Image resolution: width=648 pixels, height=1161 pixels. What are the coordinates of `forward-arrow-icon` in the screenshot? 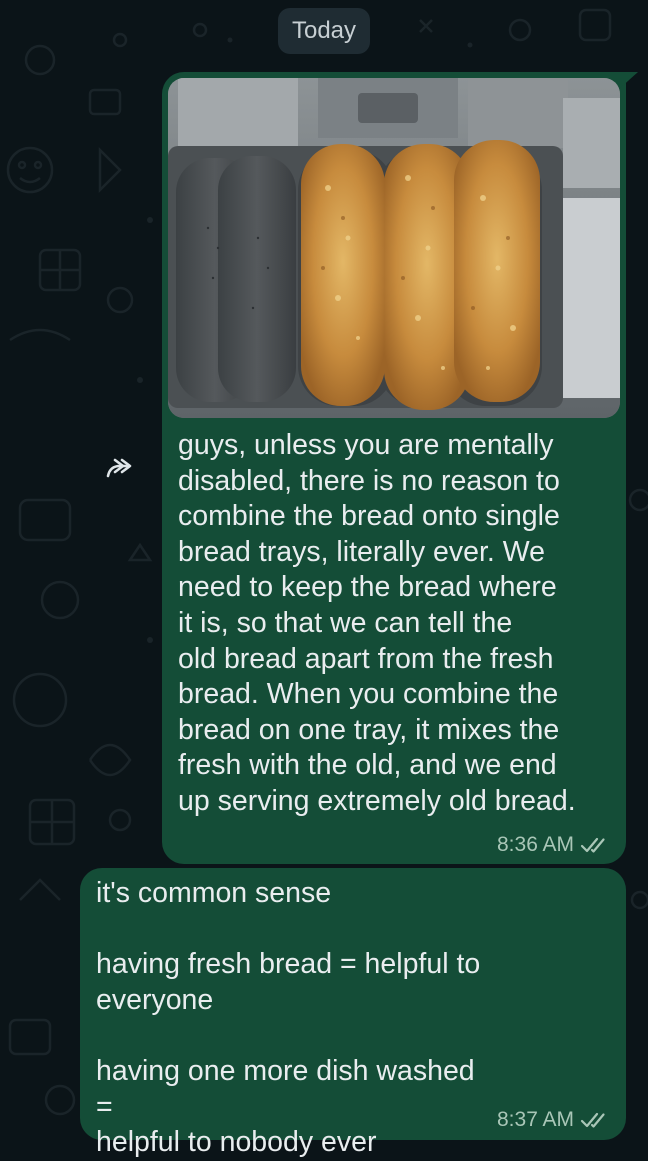 It's located at (119, 468).